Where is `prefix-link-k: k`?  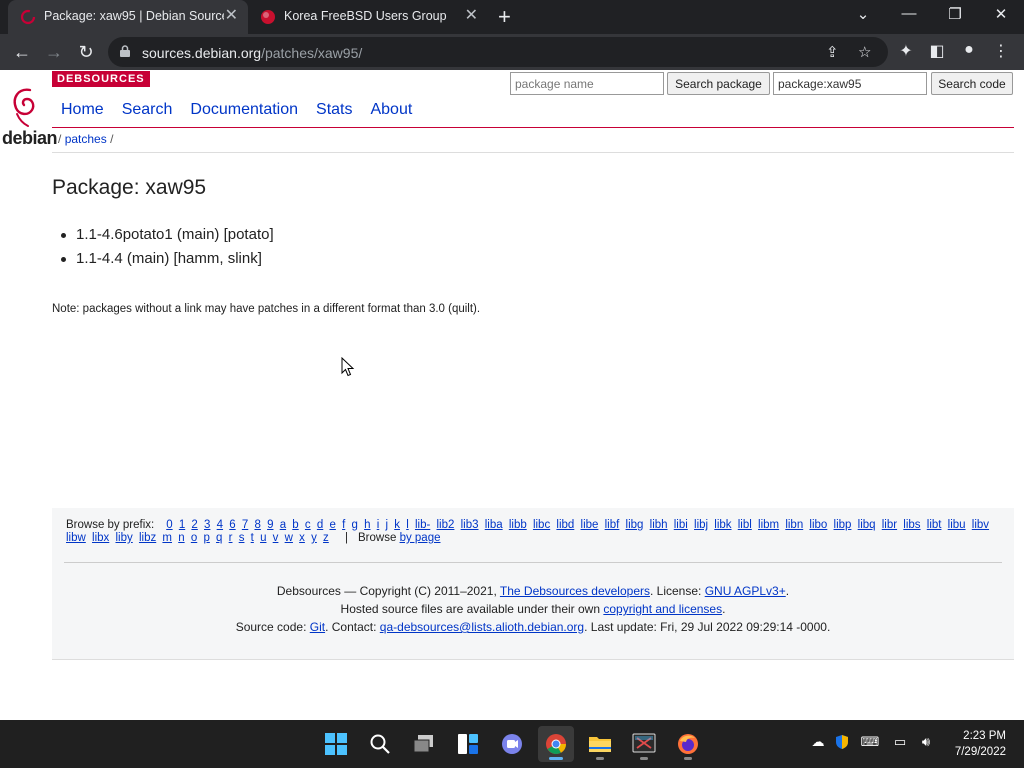 prefix-link-k: k is located at coordinates (397, 525).